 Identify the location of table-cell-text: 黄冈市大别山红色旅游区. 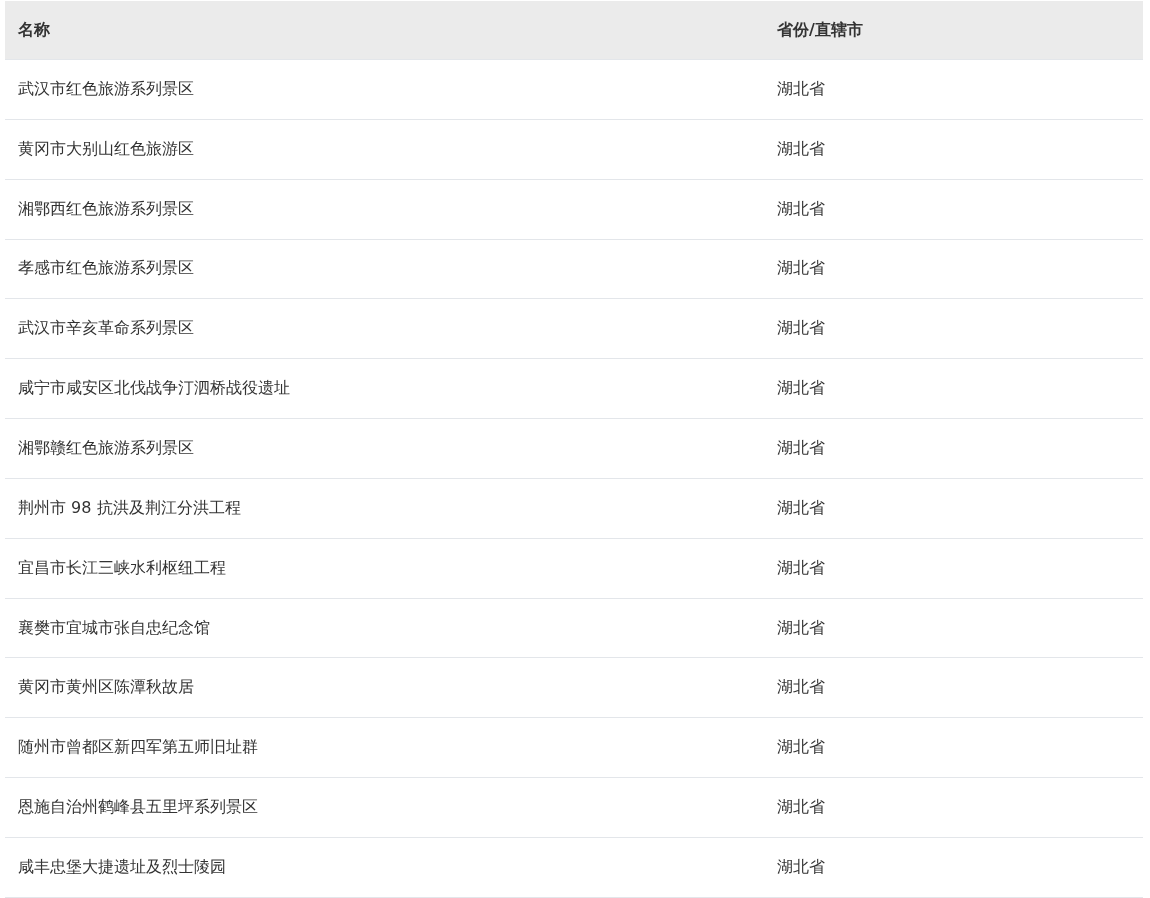
(106, 149).